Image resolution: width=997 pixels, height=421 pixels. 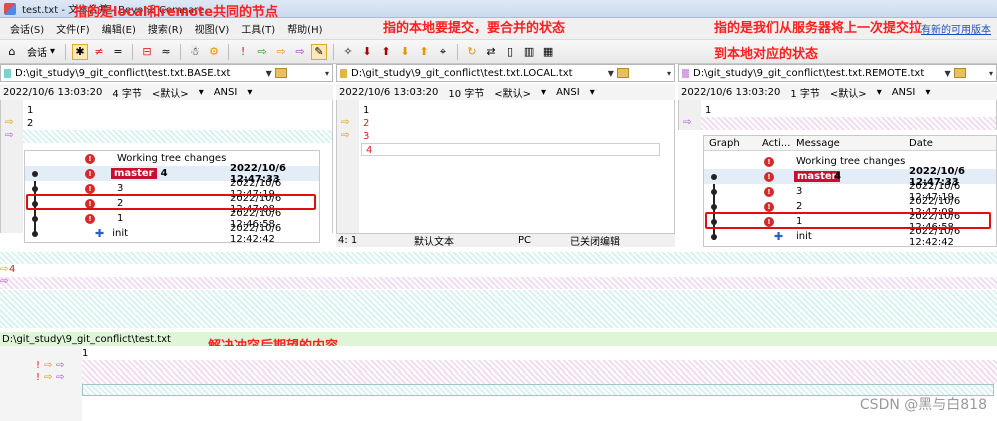 I want to click on base-line-2: 2, so click(x=177, y=123).